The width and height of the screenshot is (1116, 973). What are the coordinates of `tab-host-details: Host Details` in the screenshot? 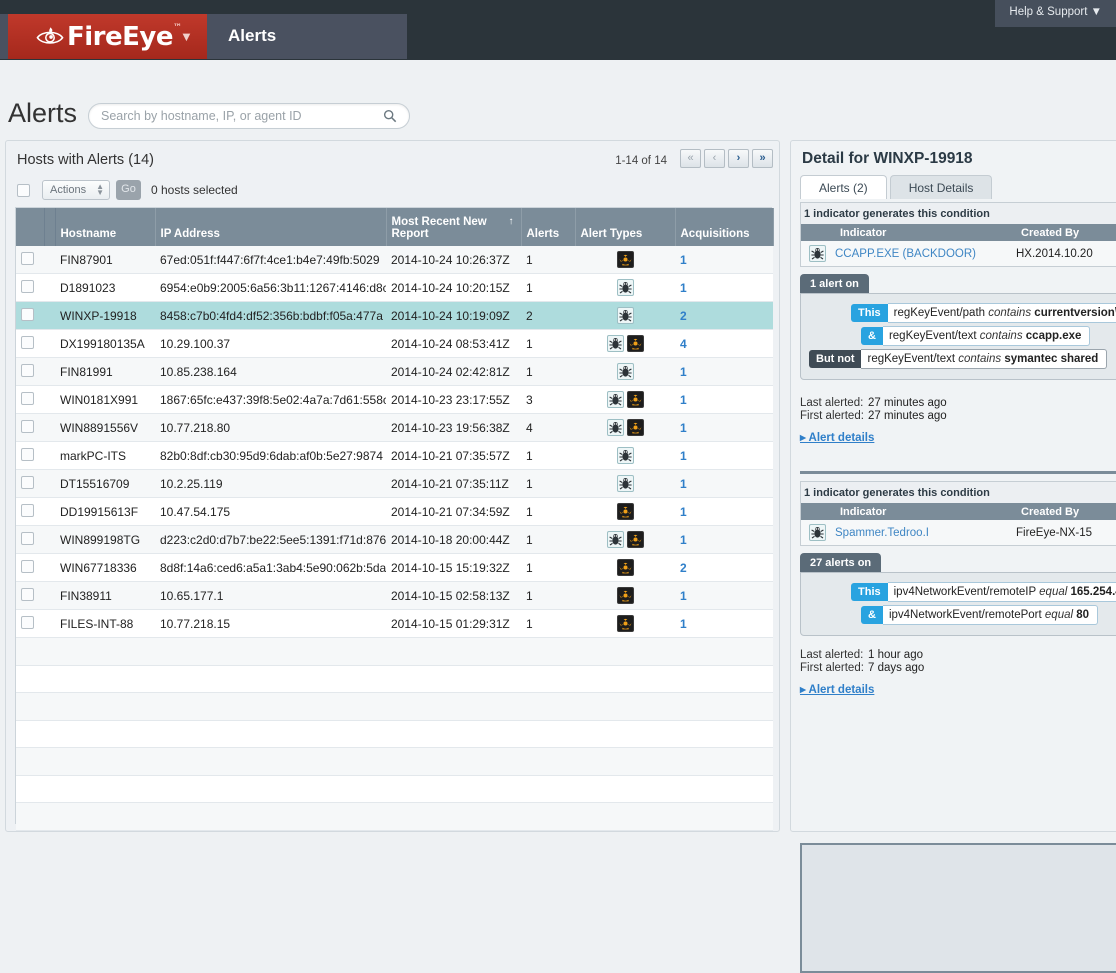 It's located at (941, 187).